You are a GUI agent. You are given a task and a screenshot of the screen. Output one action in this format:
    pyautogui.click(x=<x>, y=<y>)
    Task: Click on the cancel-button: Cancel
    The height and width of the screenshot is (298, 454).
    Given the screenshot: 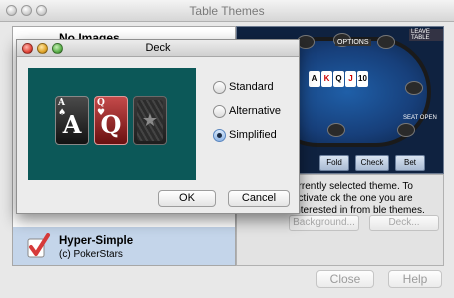 What is the action you would take?
    pyautogui.click(x=259, y=198)
    